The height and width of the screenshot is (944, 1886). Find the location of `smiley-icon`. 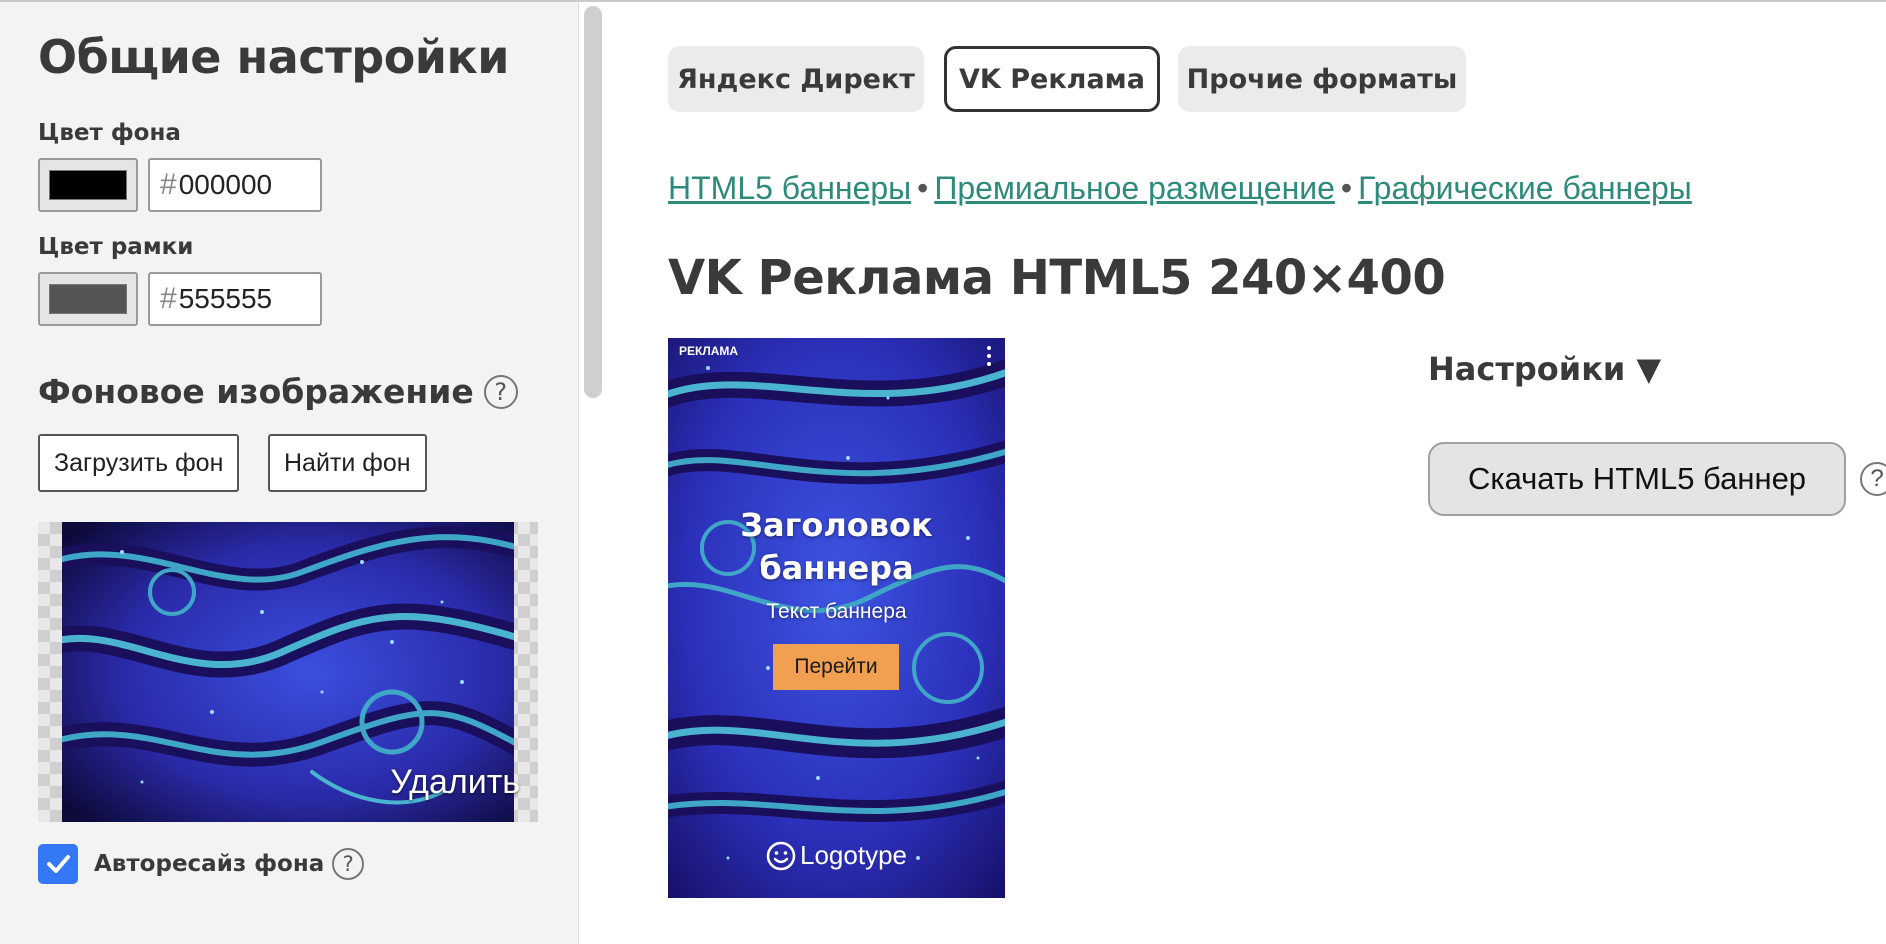

smiley-icon is located at coordinates (781, 855).